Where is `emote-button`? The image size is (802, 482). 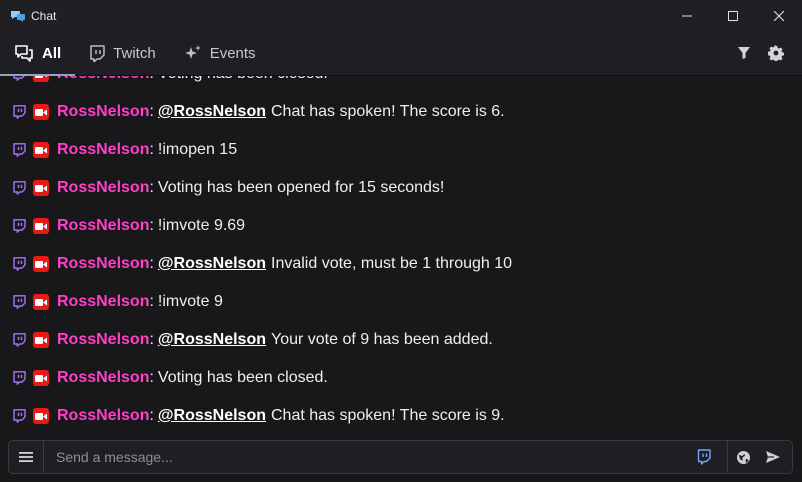
emote-button is located at coordinates (743, 457).